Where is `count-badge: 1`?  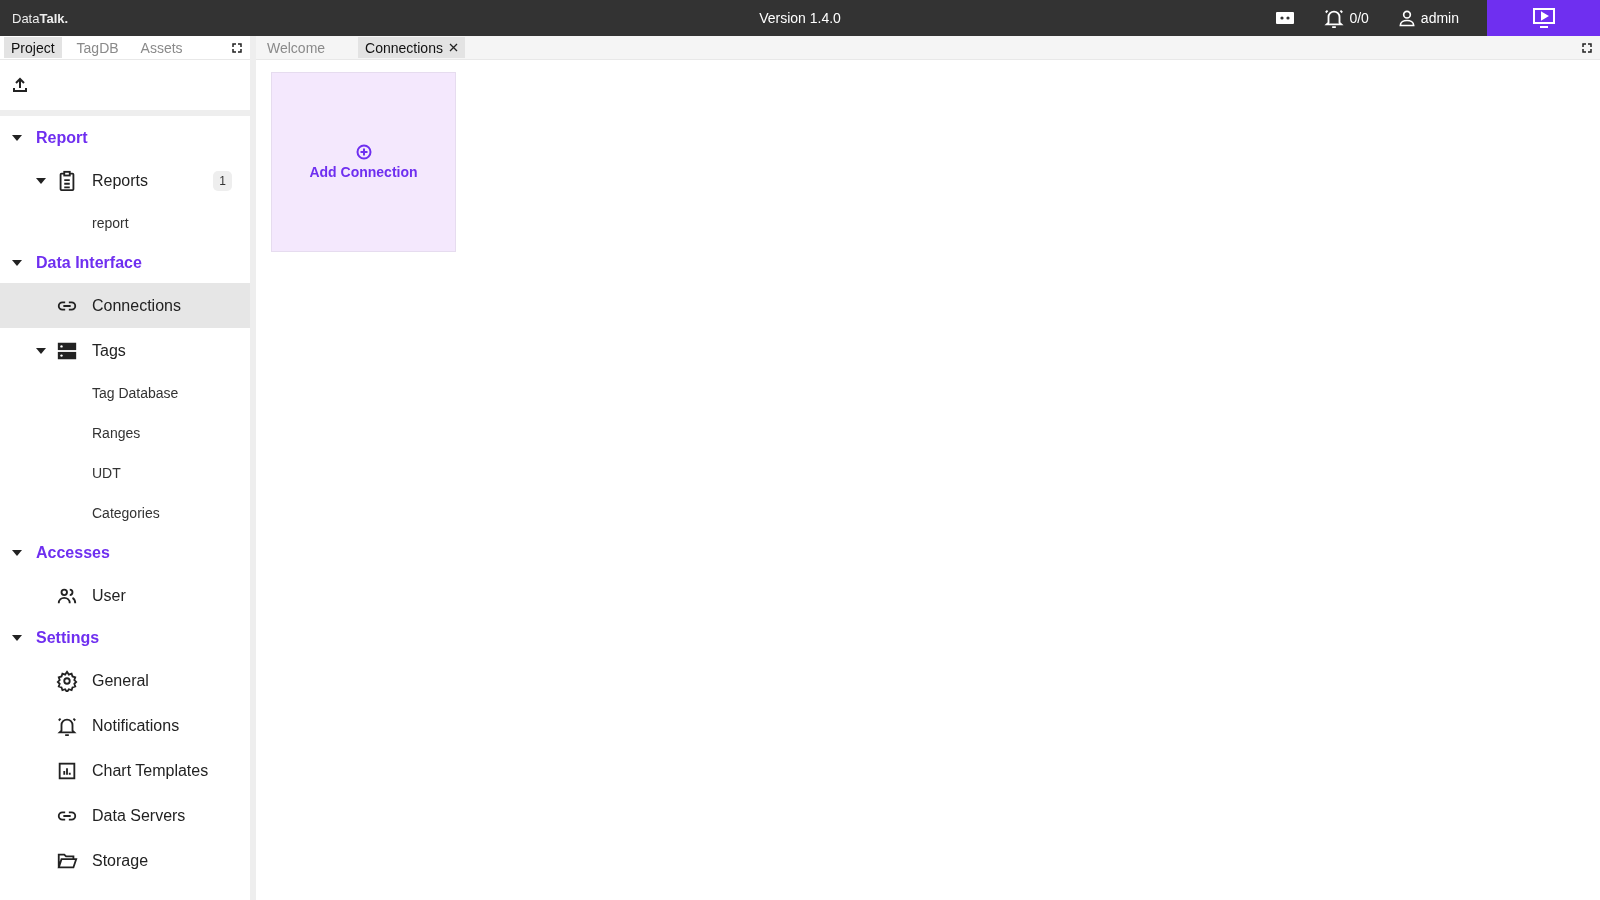 count-badge: 1 is located at coordinates (222, 180).